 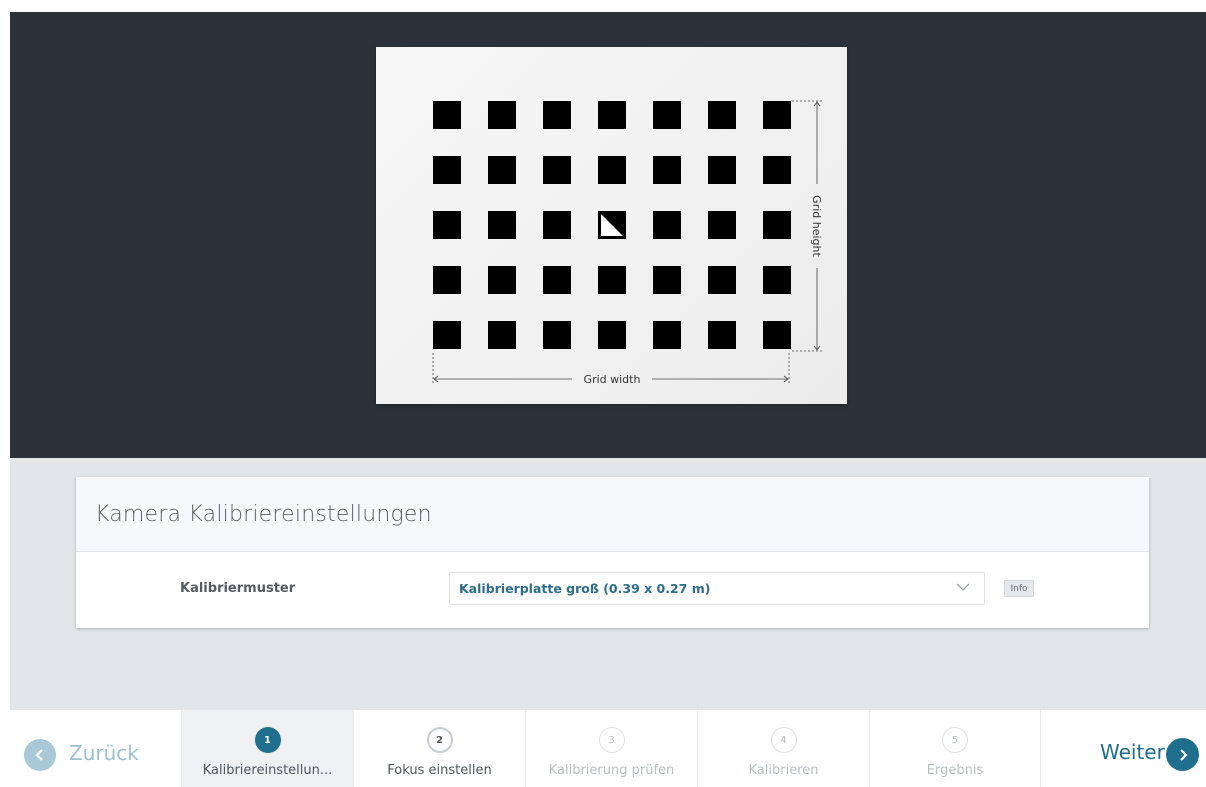 I want to click on chevron-right-icon, so click(x=1183, y=754).